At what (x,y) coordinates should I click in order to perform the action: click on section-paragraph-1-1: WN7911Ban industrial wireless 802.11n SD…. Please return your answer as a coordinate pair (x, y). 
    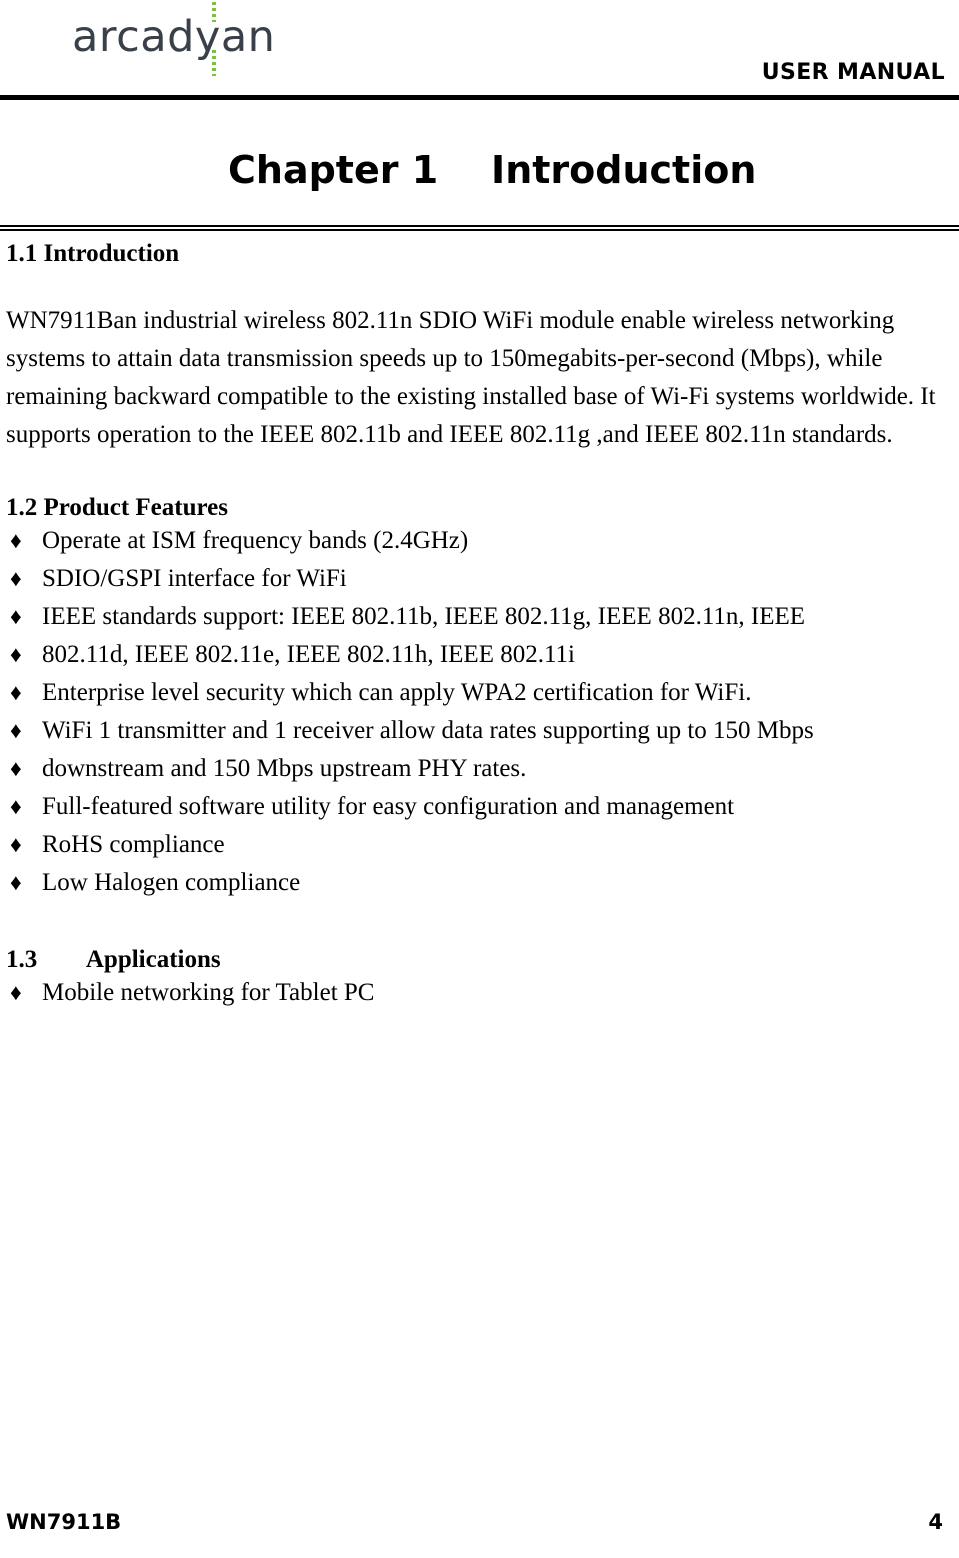
    Looking at the image, I should click on (471, 377).